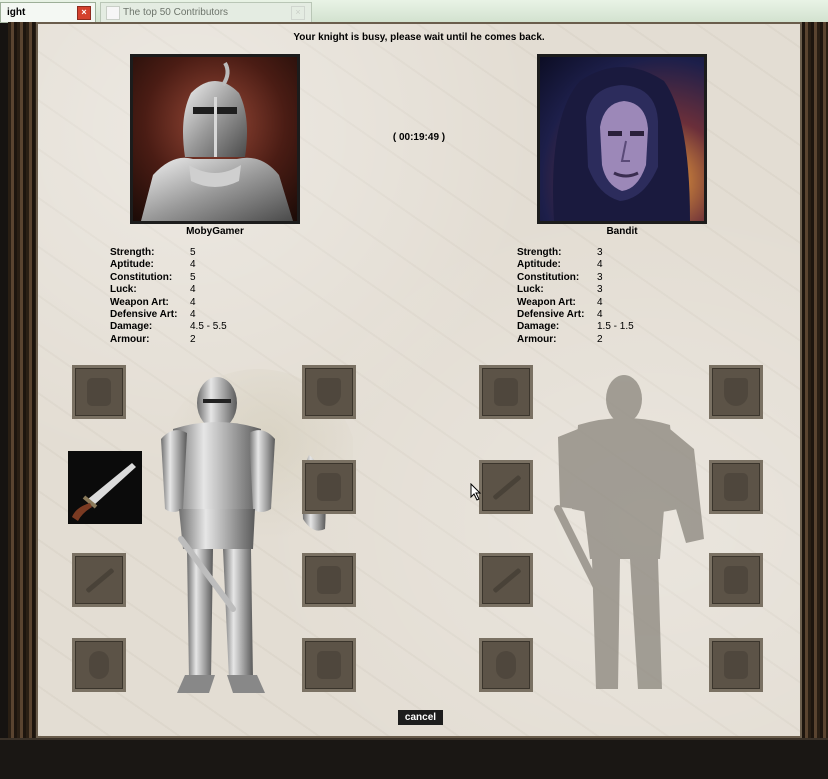 The image size is (828, 779). I want to click on stat-row: Weapon Art: 4, so click(168, 303).